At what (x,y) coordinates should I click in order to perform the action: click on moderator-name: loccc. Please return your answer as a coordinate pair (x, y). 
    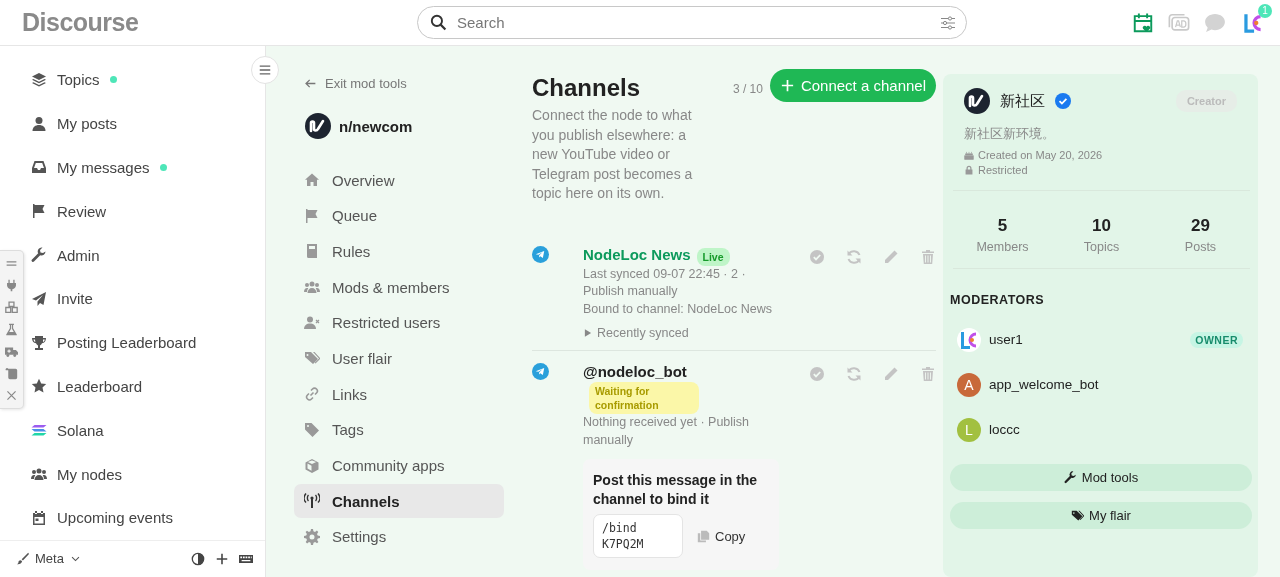
    Looking at the image, I should click on (1004, 429).